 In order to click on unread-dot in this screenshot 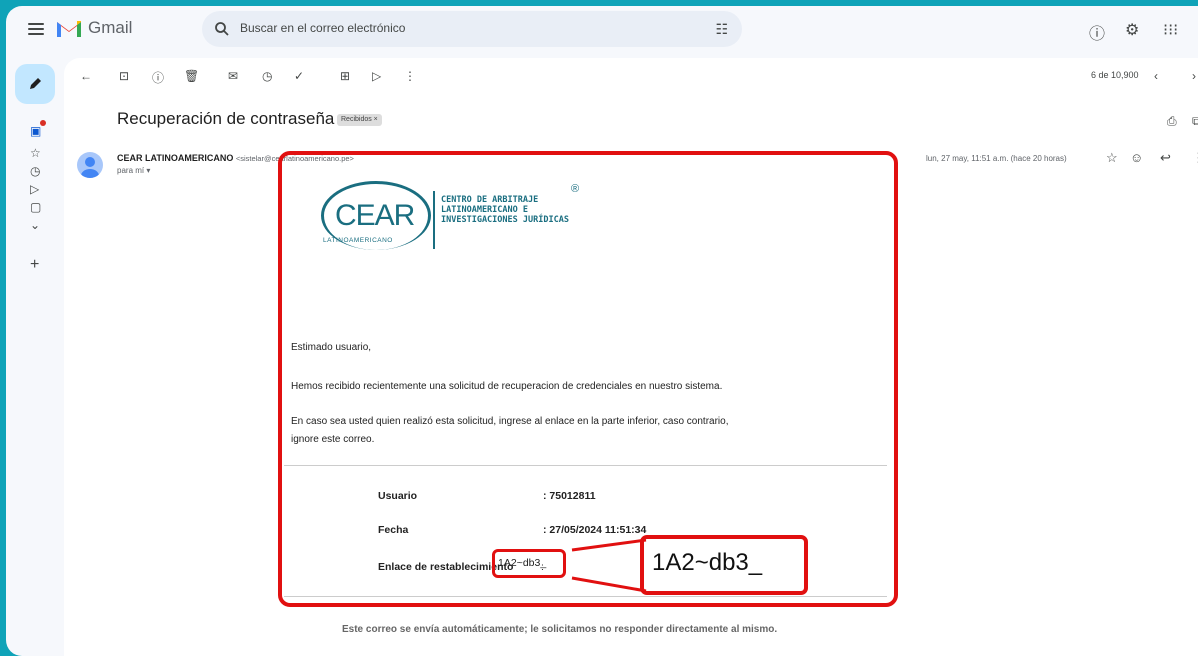, I will do `click(43, 123)`.